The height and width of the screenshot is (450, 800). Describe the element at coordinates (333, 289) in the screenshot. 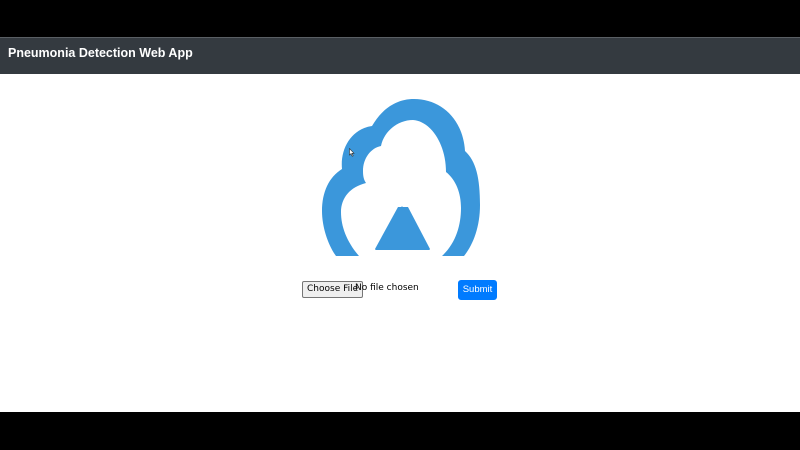

I see `choose-file-button: Choose File` at that location.